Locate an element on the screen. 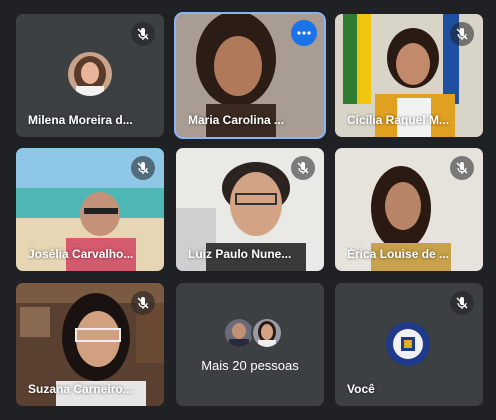 Image resolution: width=496 pixels, height=420 pixels. more-icon is located at coordinates (304, 33).